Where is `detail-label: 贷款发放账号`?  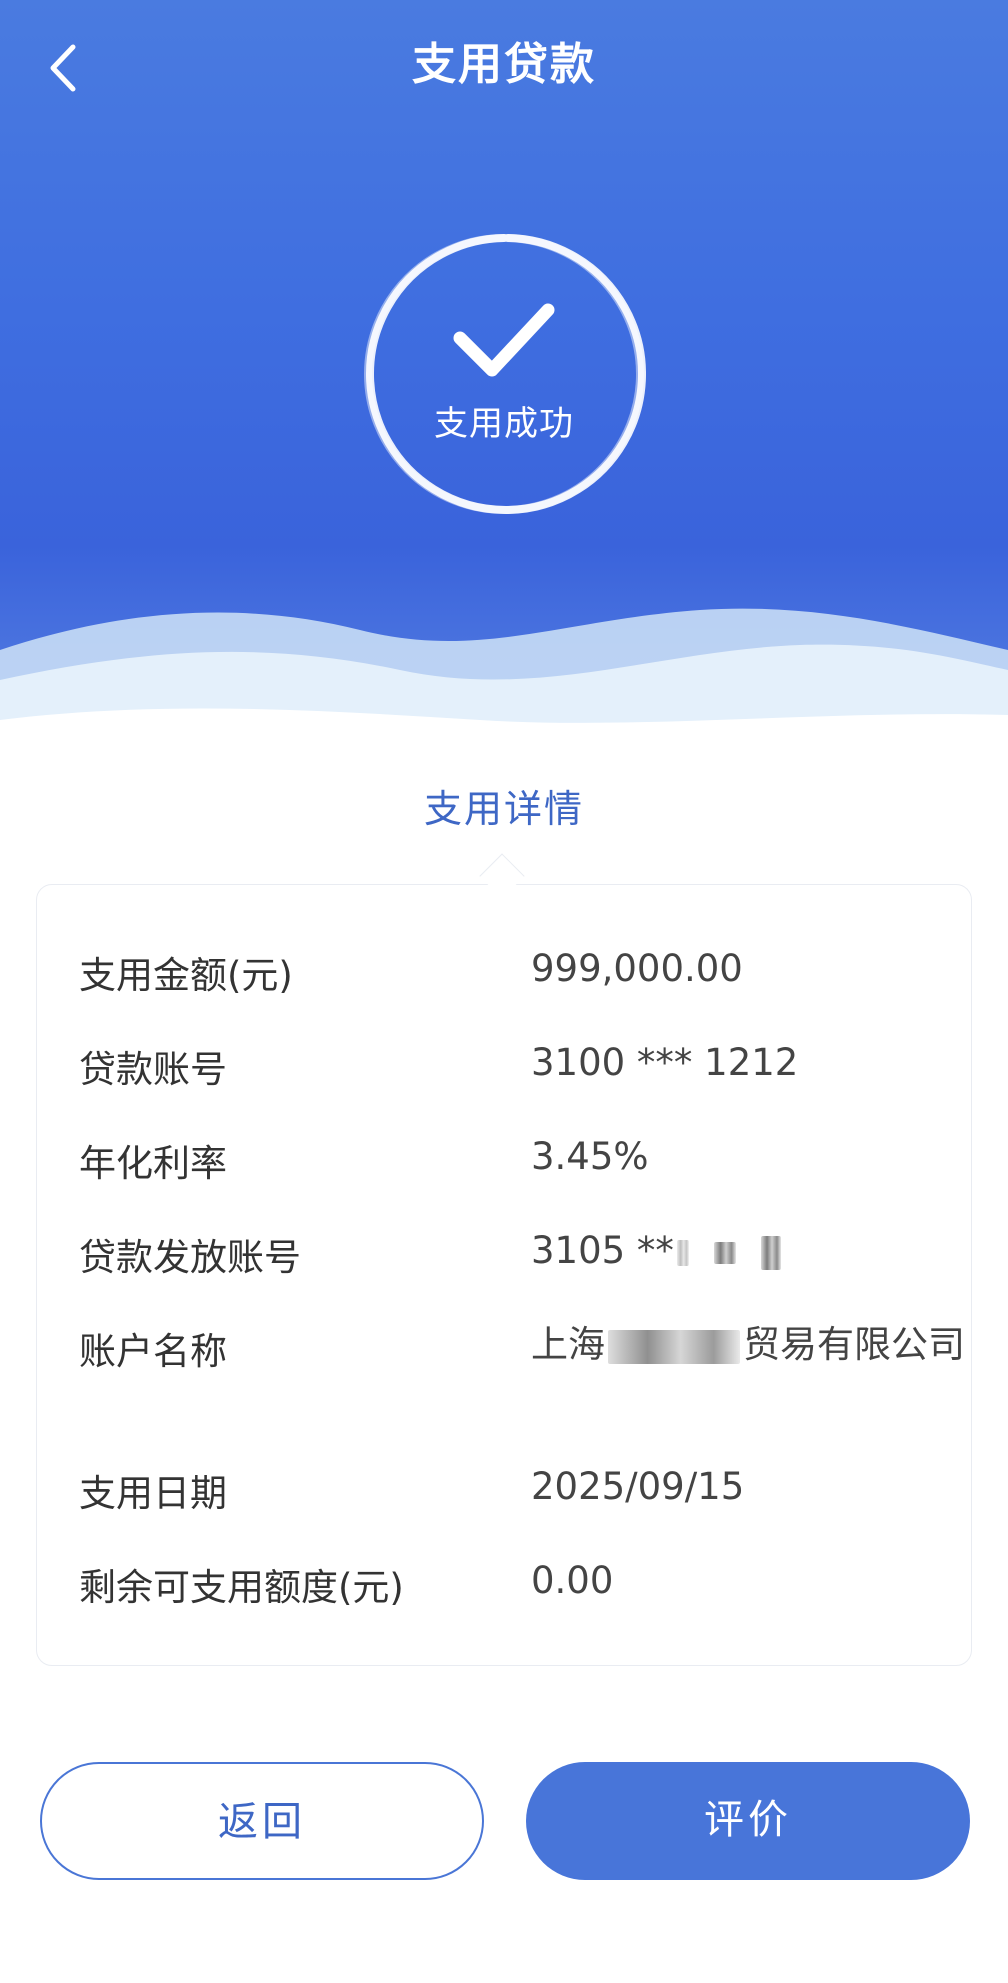 detail-label: 贷款发放账号 is located at coordinates (190, 1257).